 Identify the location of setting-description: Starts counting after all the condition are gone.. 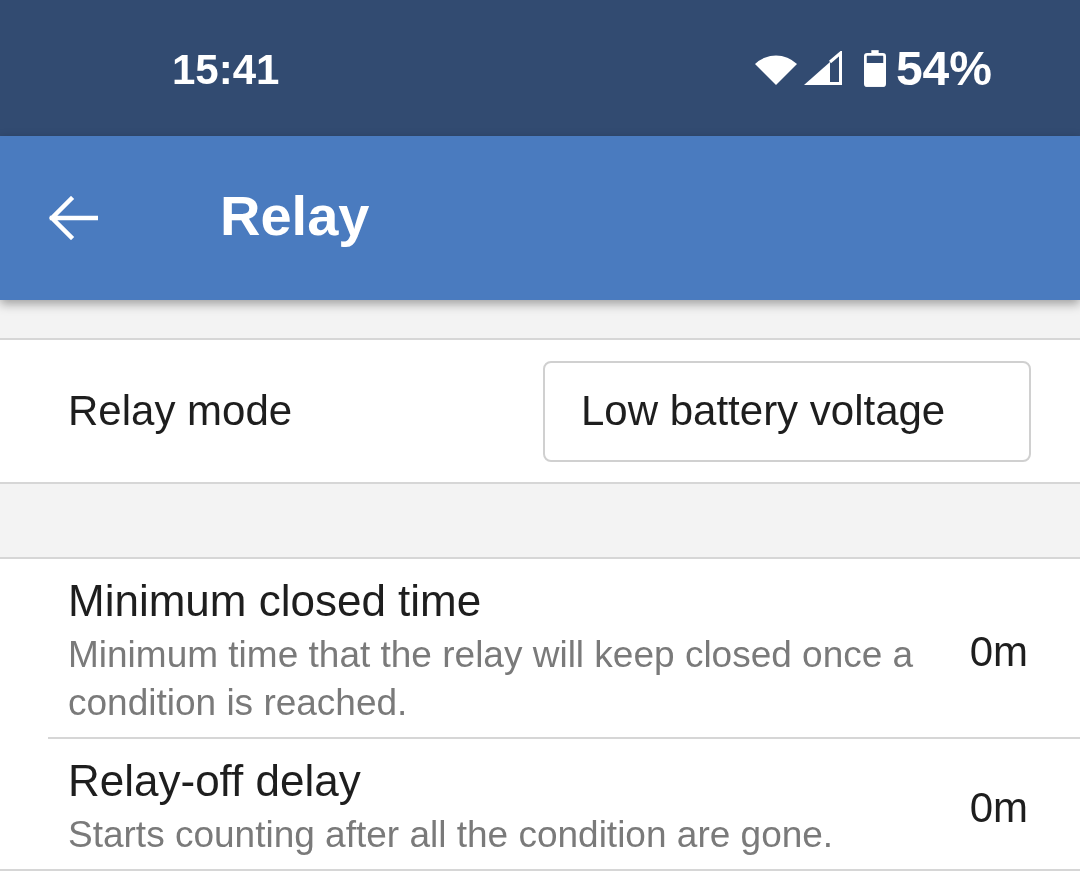
(451, 835).